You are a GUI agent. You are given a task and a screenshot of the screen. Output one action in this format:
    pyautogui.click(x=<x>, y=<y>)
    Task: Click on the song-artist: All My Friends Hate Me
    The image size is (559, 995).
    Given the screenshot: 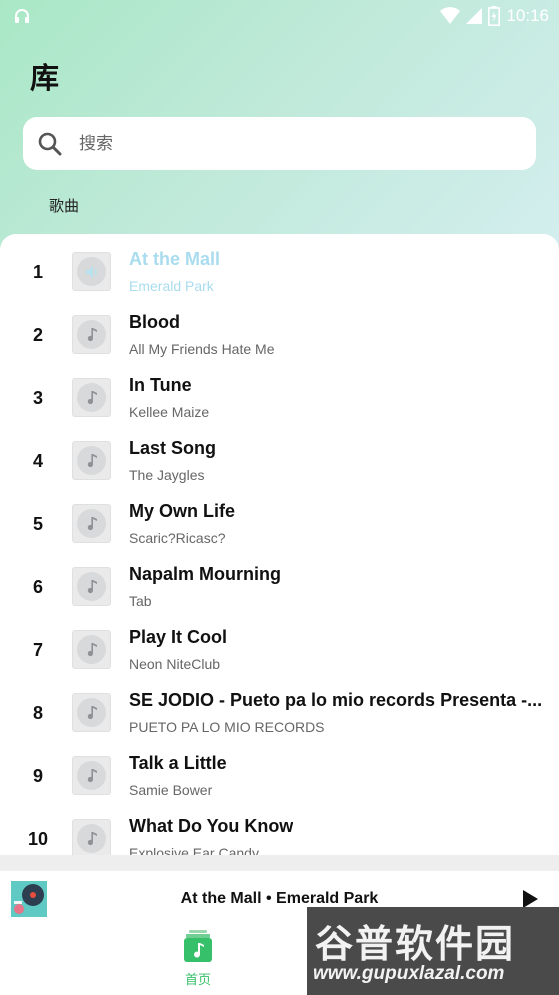 What is the action you would take?
    pyautogui.click(x=202, y=349)
    